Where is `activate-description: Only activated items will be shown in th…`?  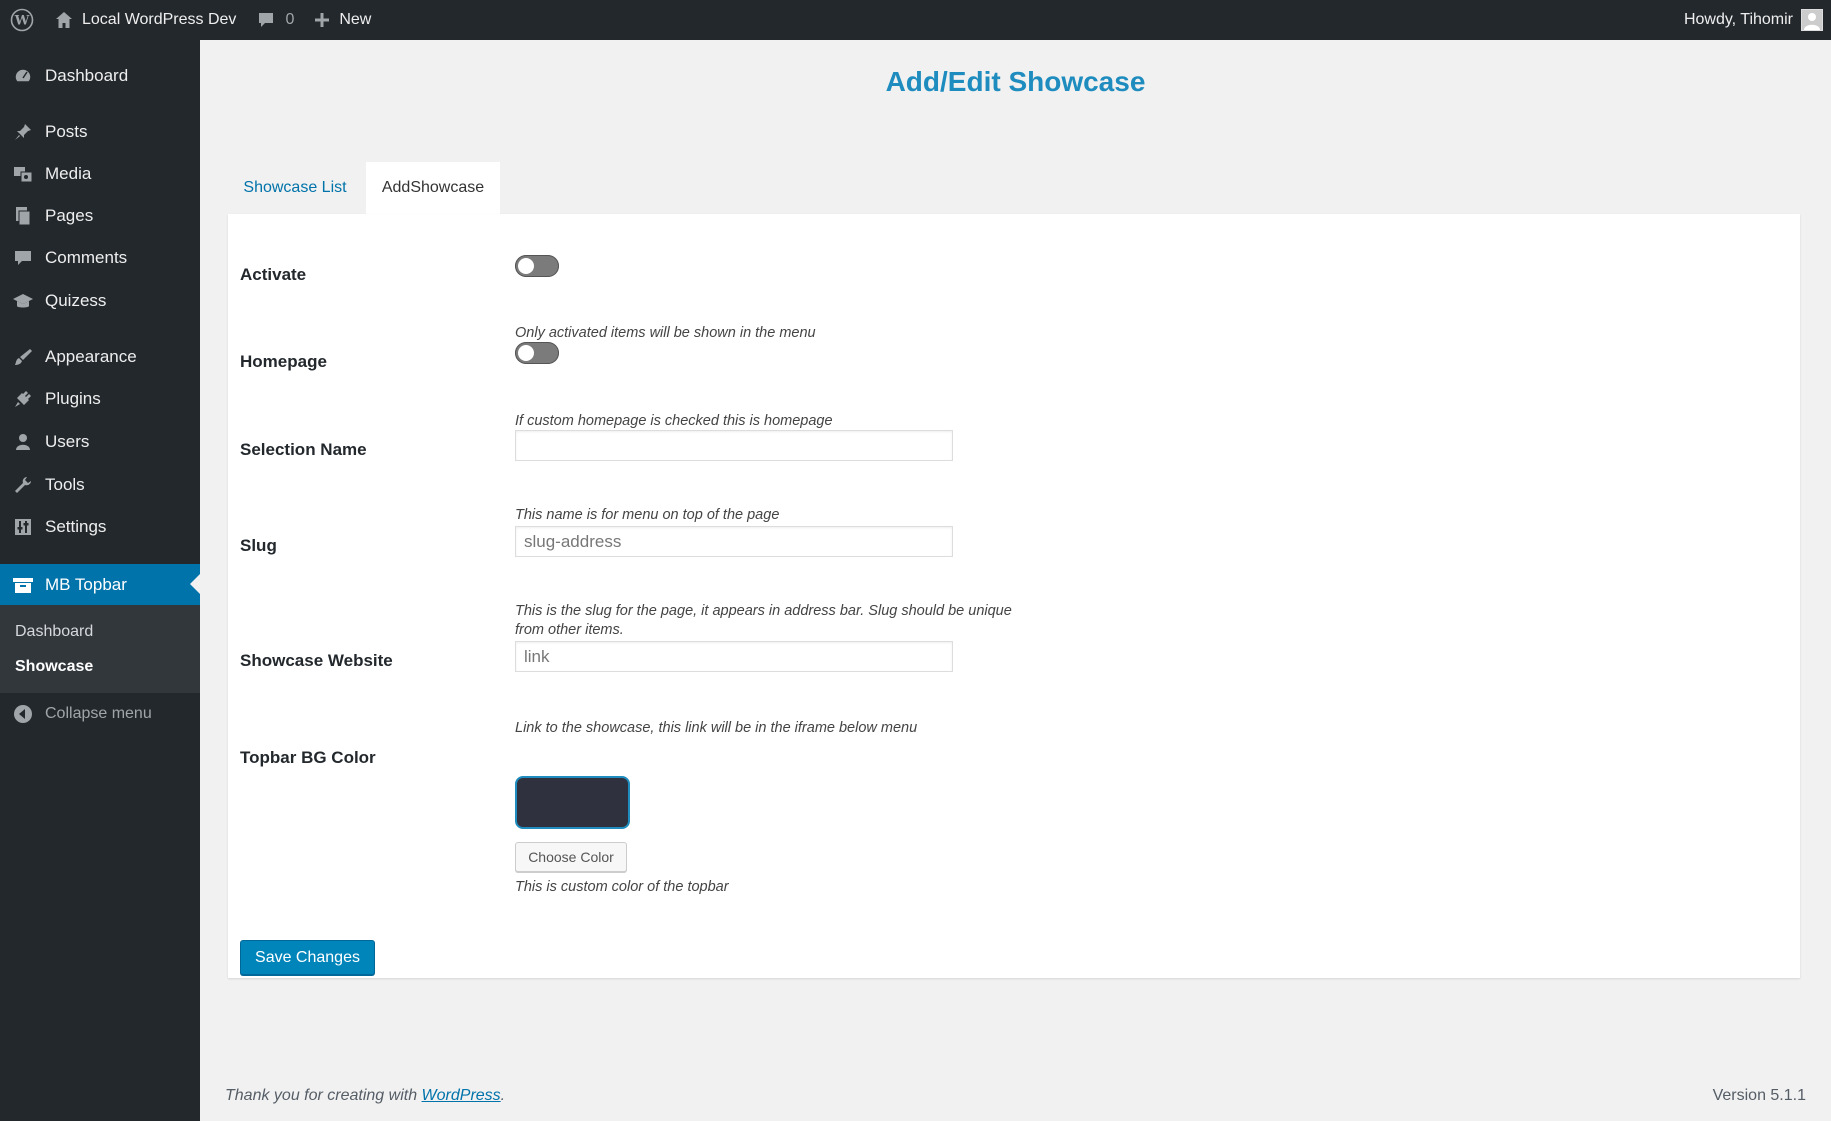 activate-description: Only activated items will be shown in th… is located at coordinates (665, 333).